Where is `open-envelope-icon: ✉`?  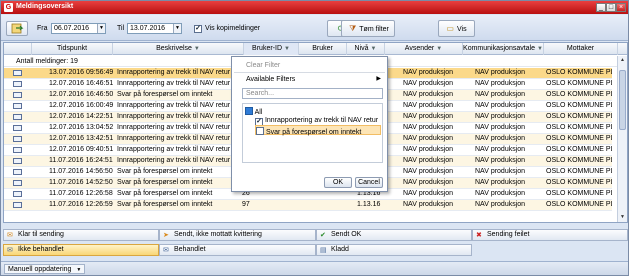
open-envelope-icon: ✉ is located at coordinates (166, 250).